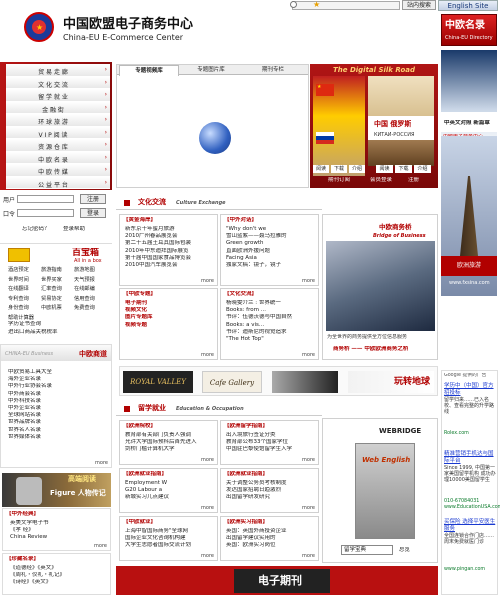 Image resolution: width=500 pixels, height=595 pixels. What do you see at coordinates (308, 460) in the screenshot?
I see `study-col2-more: more` at bounding box center [308, 460].